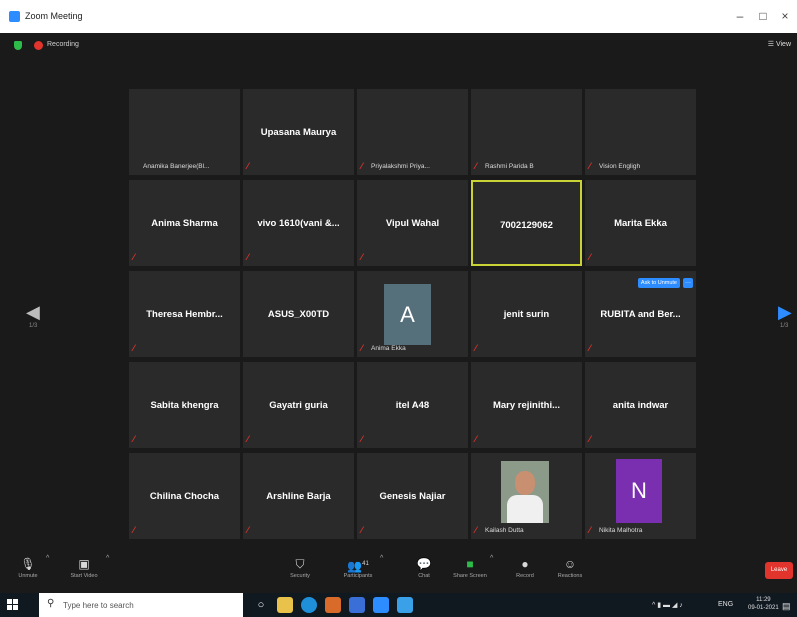  What do you see at coordinates (412, 405) in the screenshot?
I see `participant-tile: itel A48 ⁄` at bounding box center [412, 405].